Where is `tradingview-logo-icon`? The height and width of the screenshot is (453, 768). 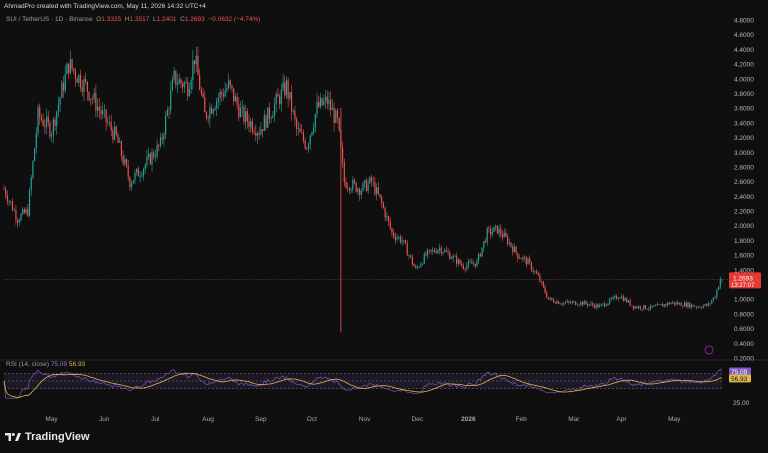 tradingview-logo-icon is located at coordinates (13, 437).